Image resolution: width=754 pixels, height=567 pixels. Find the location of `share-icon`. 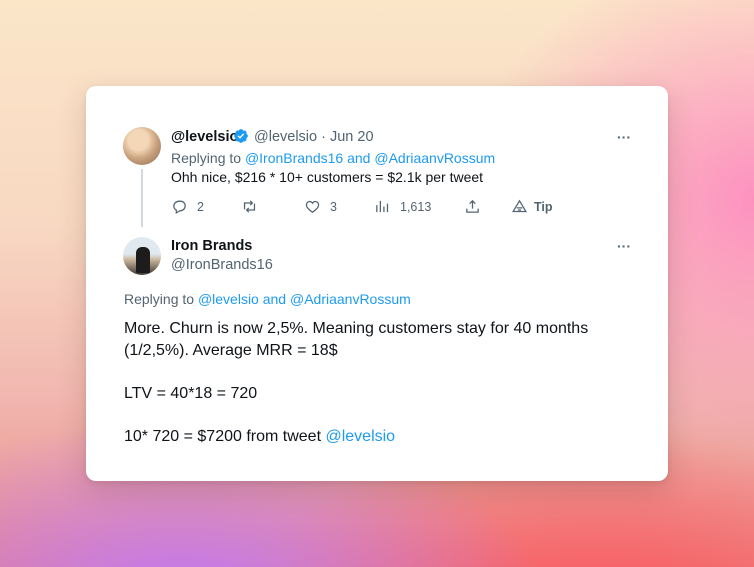

share-icon is located at coordinates (472, 206).